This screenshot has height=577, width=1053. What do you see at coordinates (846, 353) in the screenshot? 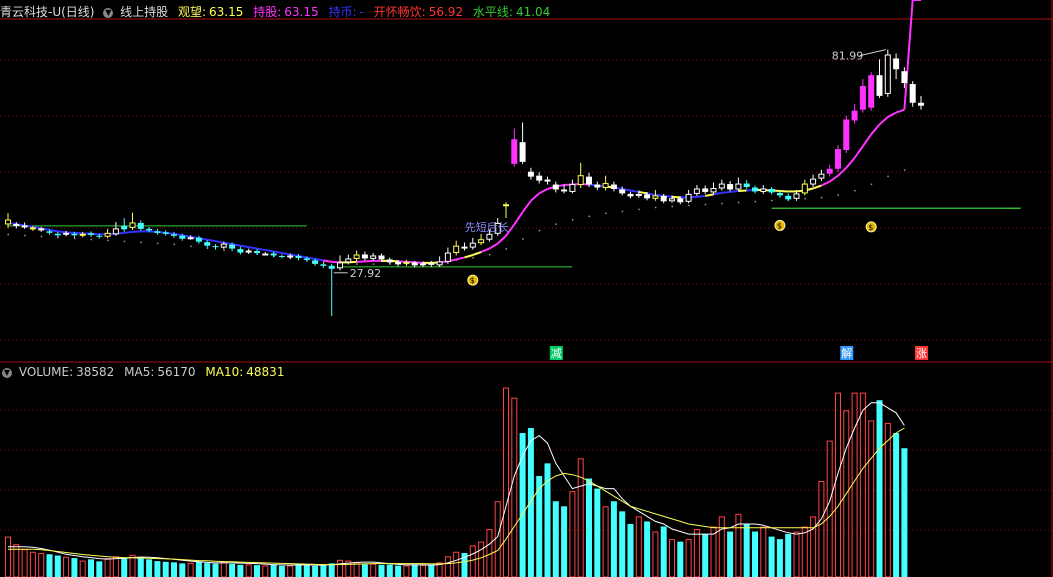
I see `signal-label: 解` at bounding box center [846, 353].